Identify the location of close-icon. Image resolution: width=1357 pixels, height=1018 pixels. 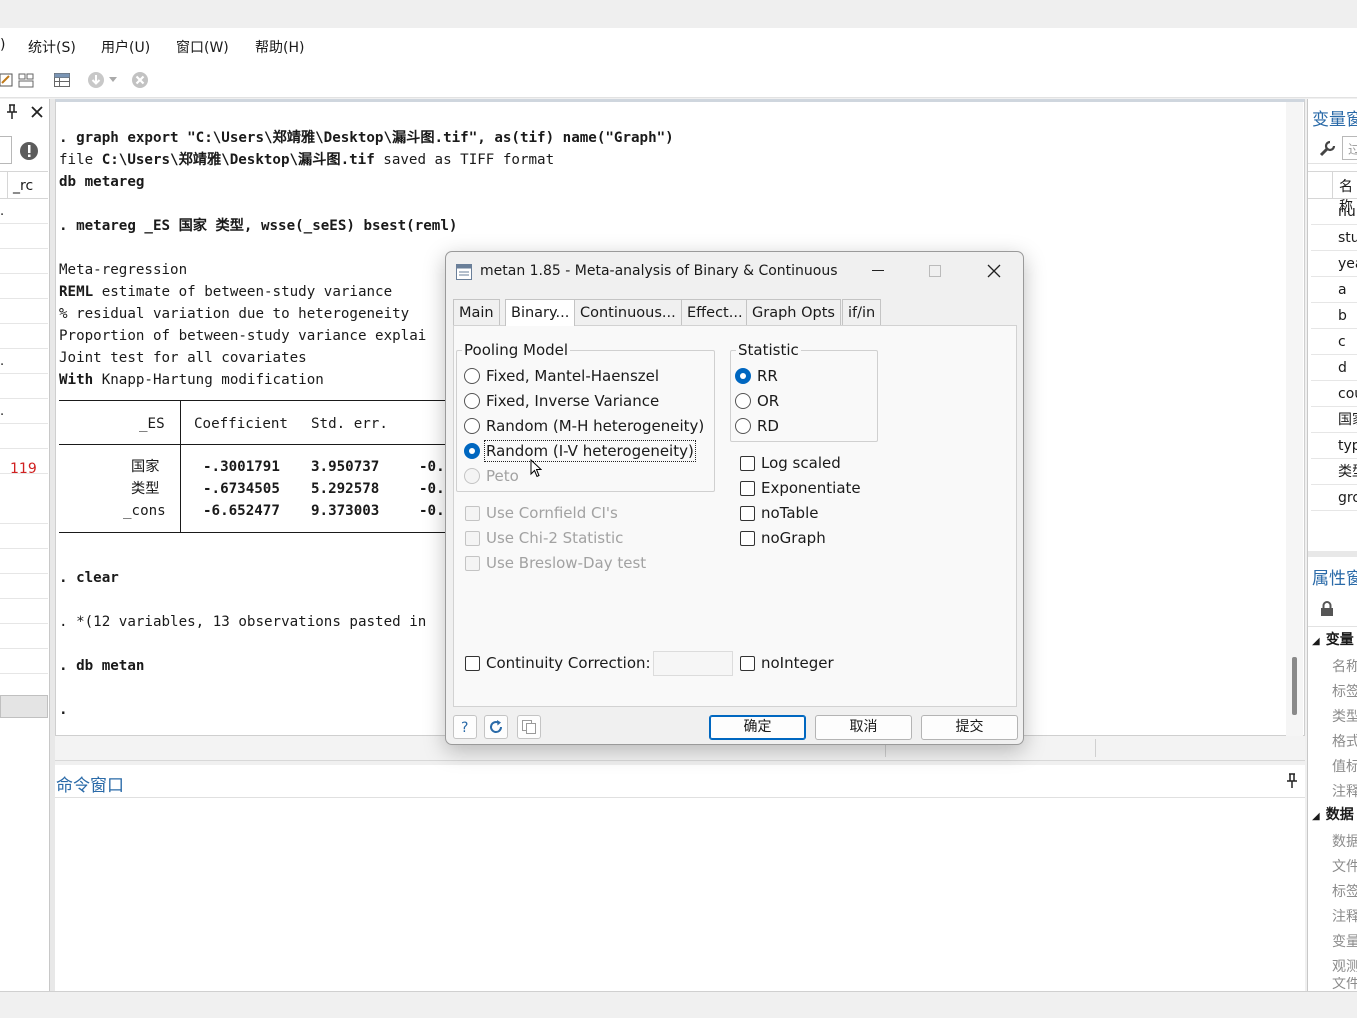
(37, 113).